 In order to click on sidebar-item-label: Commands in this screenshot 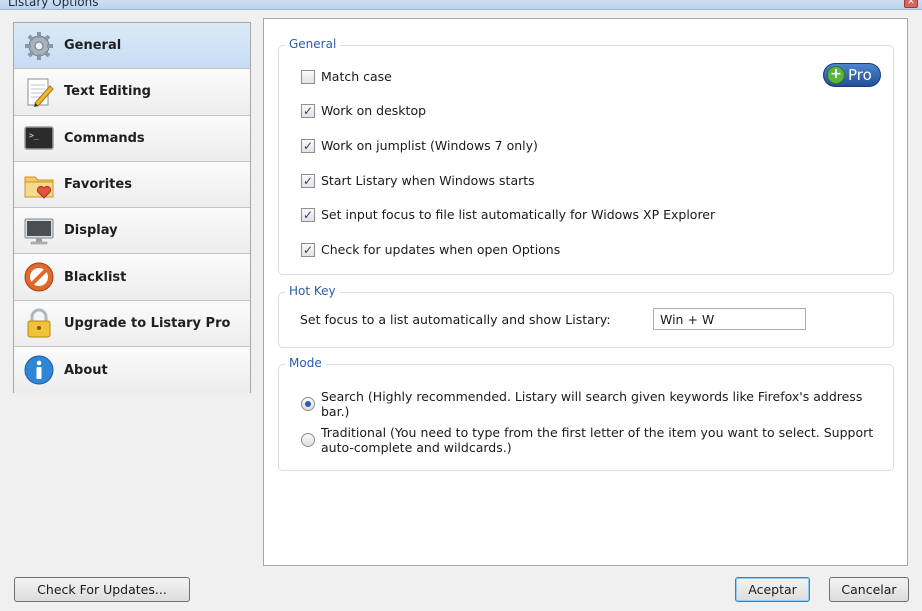, I will do `click(104, 138)`.